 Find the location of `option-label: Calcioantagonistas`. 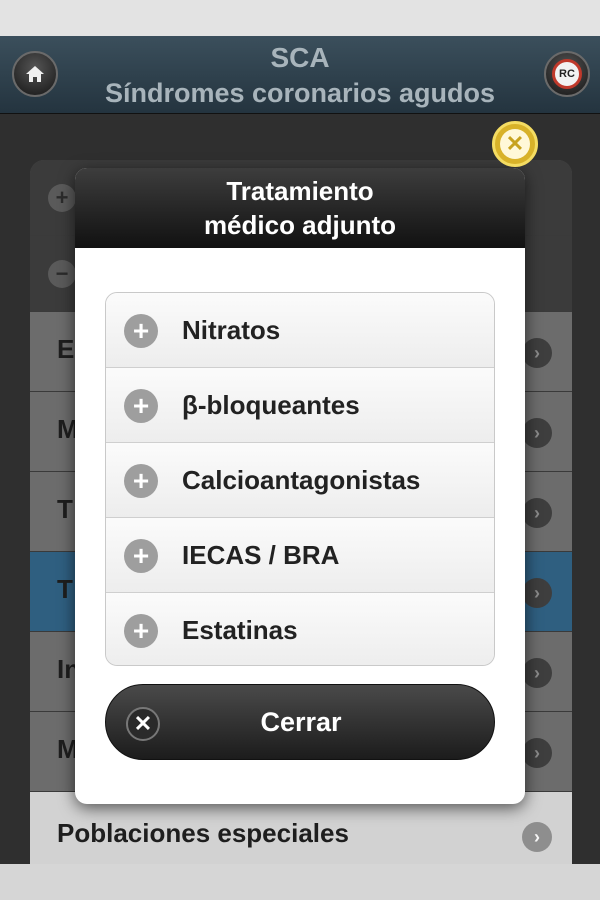

option-label: Calcioantagonistas is located at coordinates (301, 480).